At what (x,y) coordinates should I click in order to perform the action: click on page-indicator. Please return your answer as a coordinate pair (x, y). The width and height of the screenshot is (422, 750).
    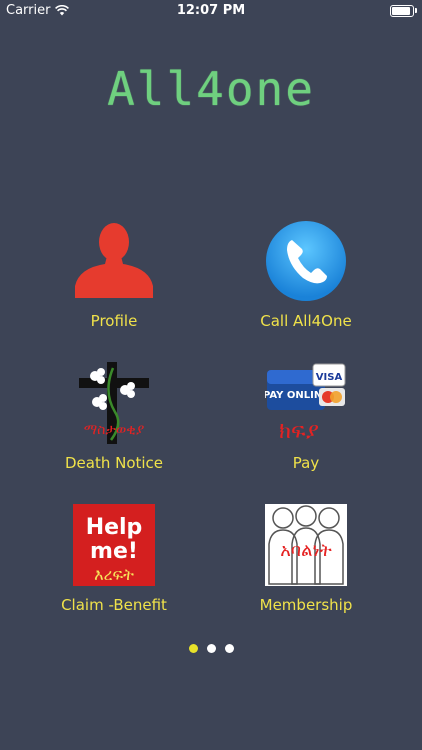
    Looking at the image, I should click on (211, 648).